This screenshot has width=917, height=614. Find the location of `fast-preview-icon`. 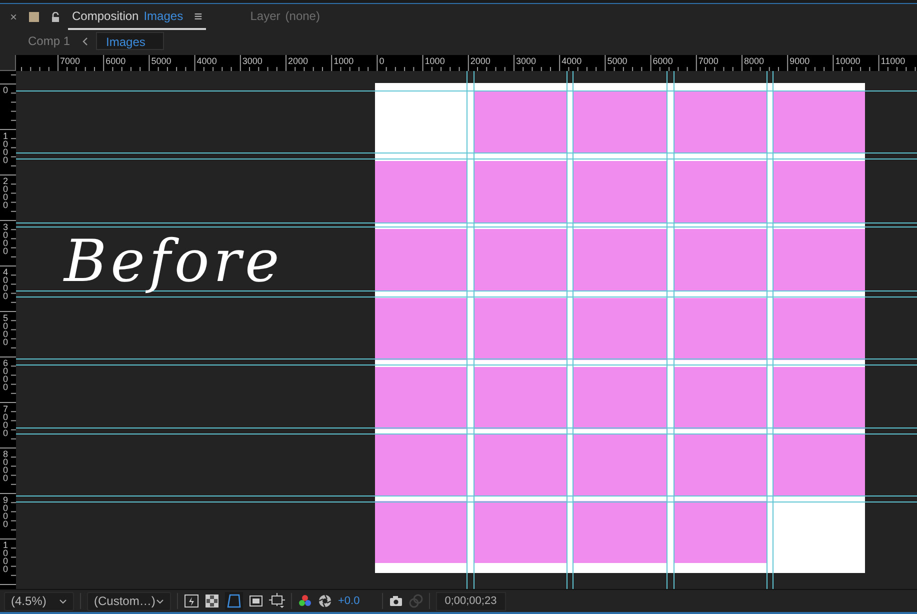

fast-preview-icon is located at coordinates (191, 601).